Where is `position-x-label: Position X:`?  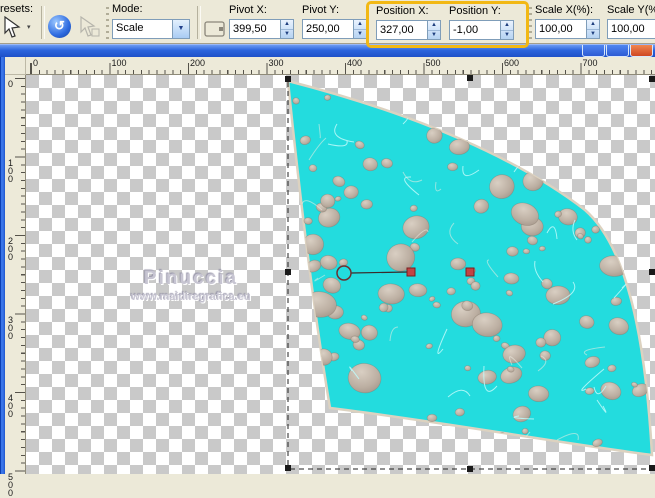 position-x-label: Position X: is located at coordinates (402, 11).